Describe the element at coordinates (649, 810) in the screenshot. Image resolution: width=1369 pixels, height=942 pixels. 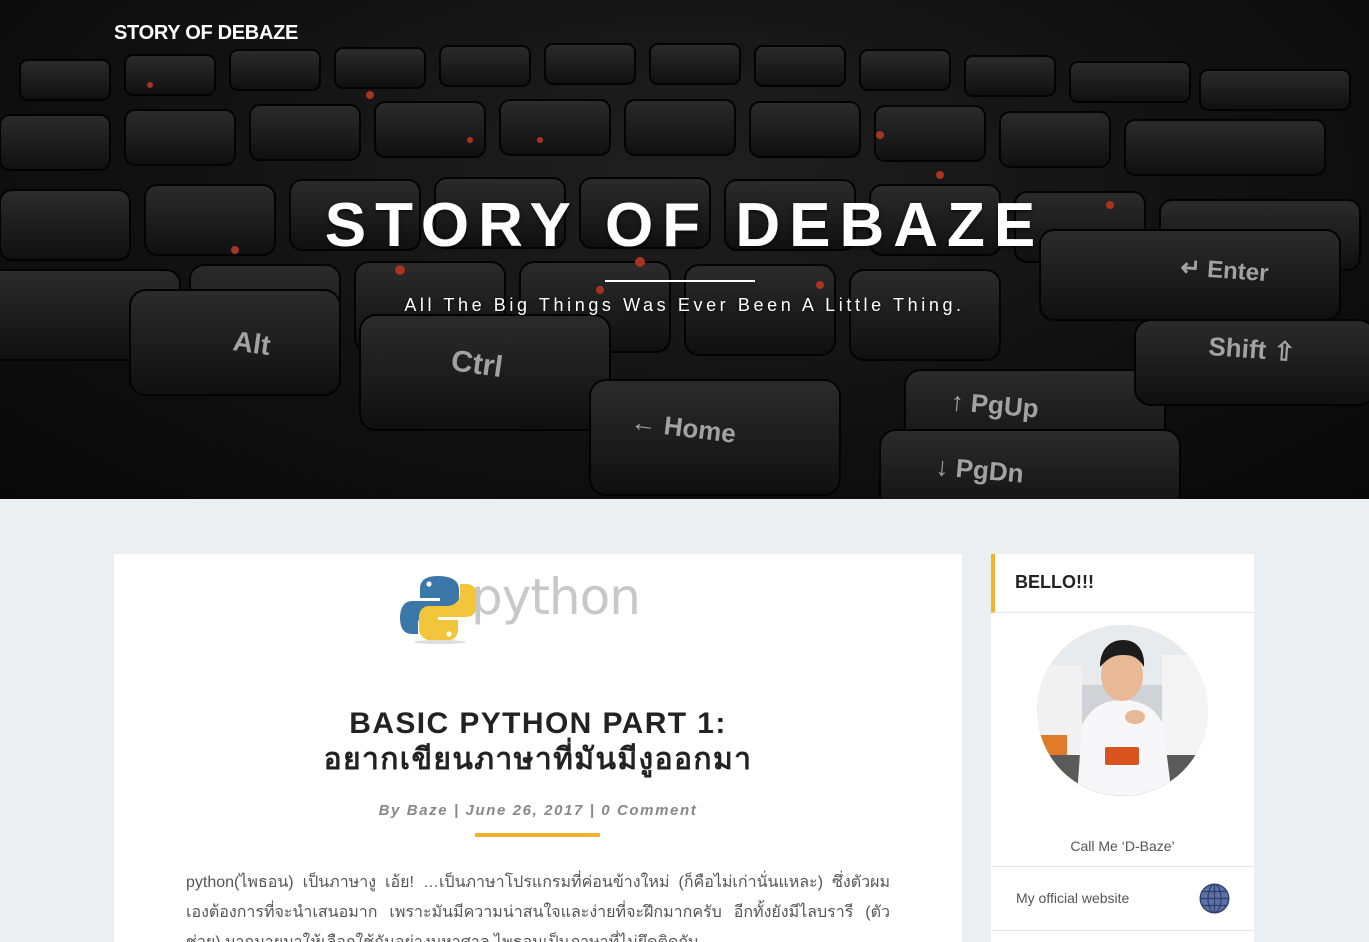
I see `meta-comments-link: 0 Comment` at that location.